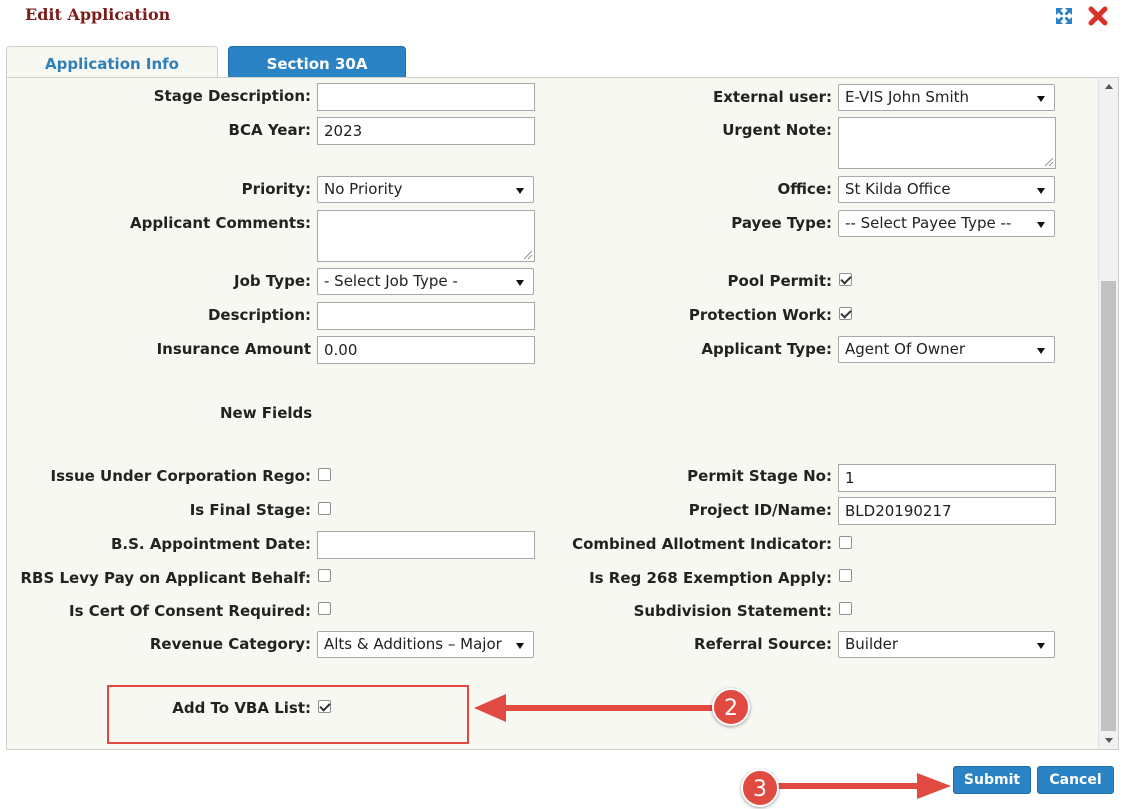 Image resolution: width=1127 pixels, height=809 pixels. I want to click on tab-bar: Application Info Section 30A, so click(562, 56).